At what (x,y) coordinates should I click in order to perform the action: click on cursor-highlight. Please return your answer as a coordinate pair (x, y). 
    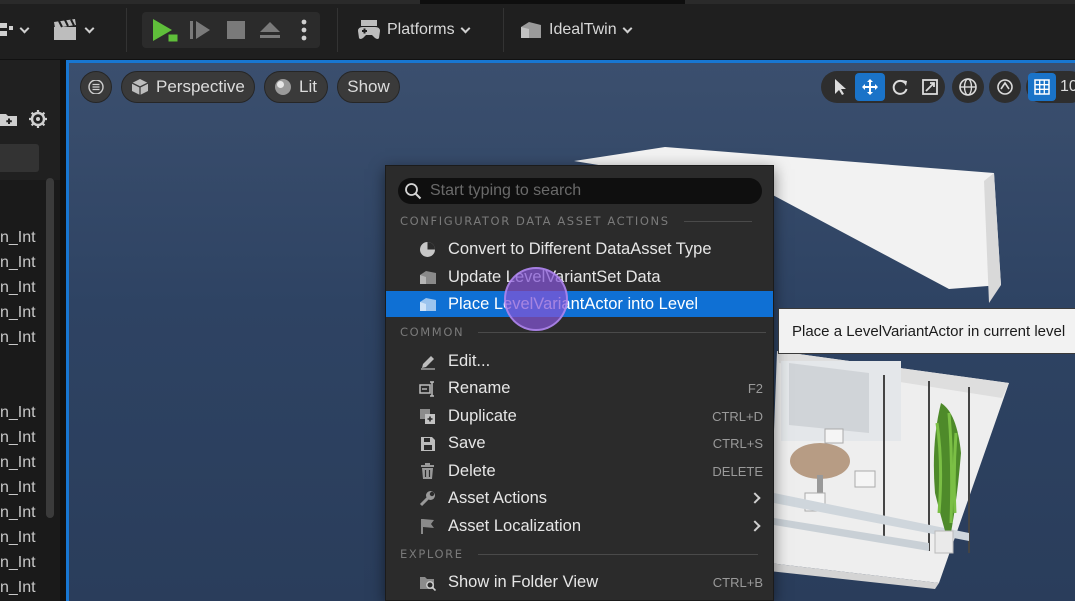
    Looking at the image, I should click on (536, 299).